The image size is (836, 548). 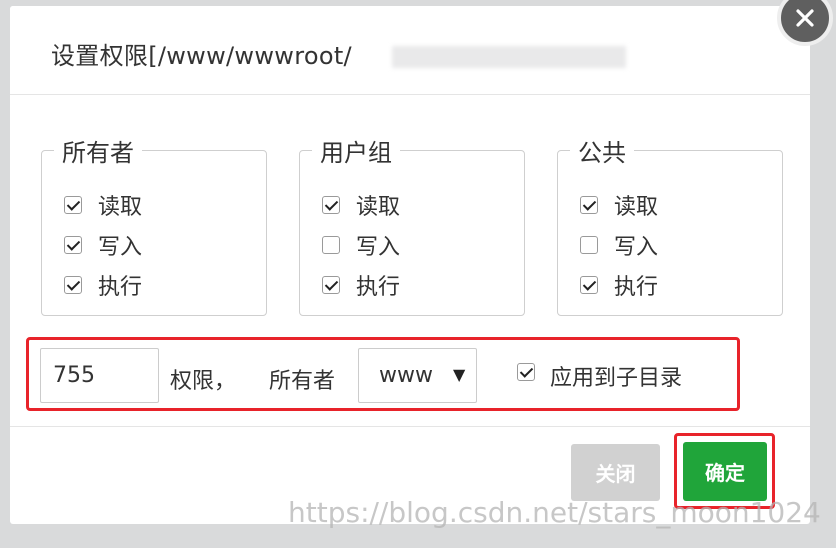 I want to click on ok-button: 确定, so click(x=725, y=471).